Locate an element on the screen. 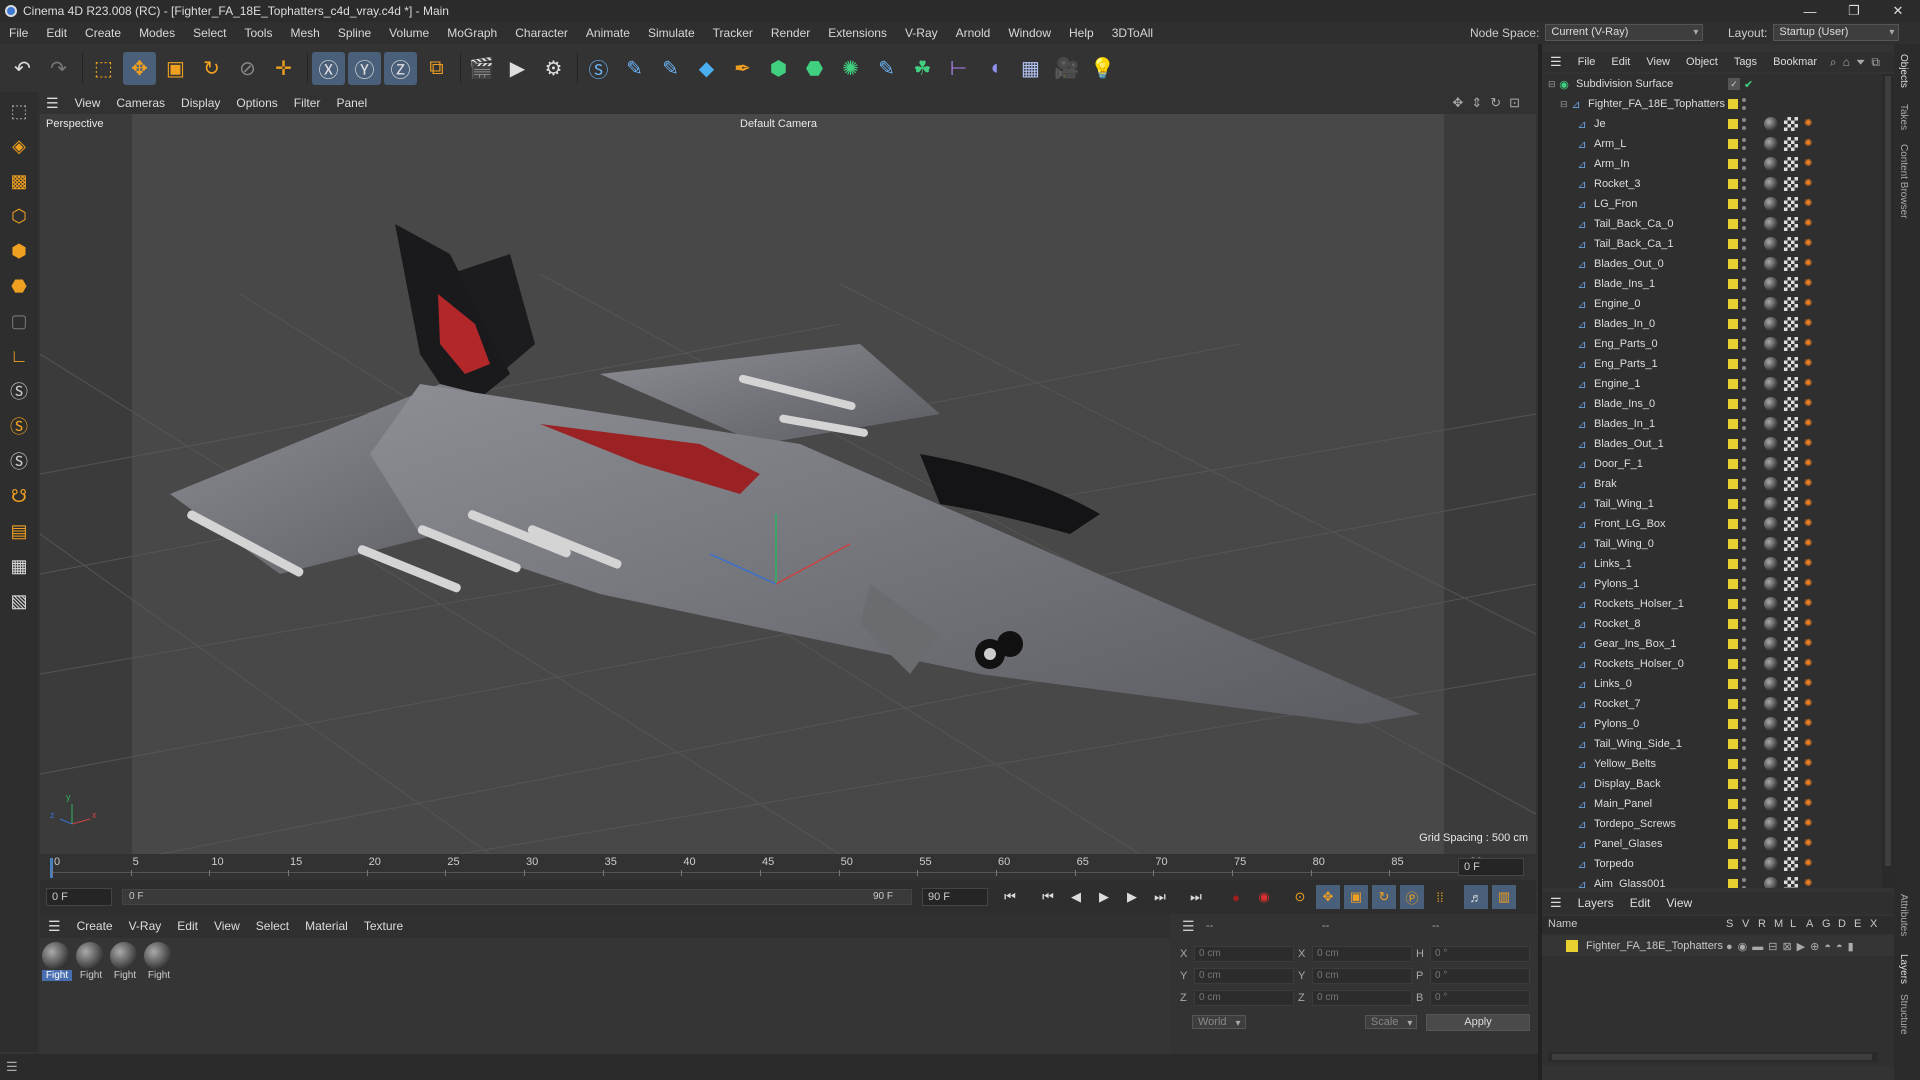 The height and width of the screenshot is (1080, 1920). viewport-name: Perspective is located at coordinates (74, 124).